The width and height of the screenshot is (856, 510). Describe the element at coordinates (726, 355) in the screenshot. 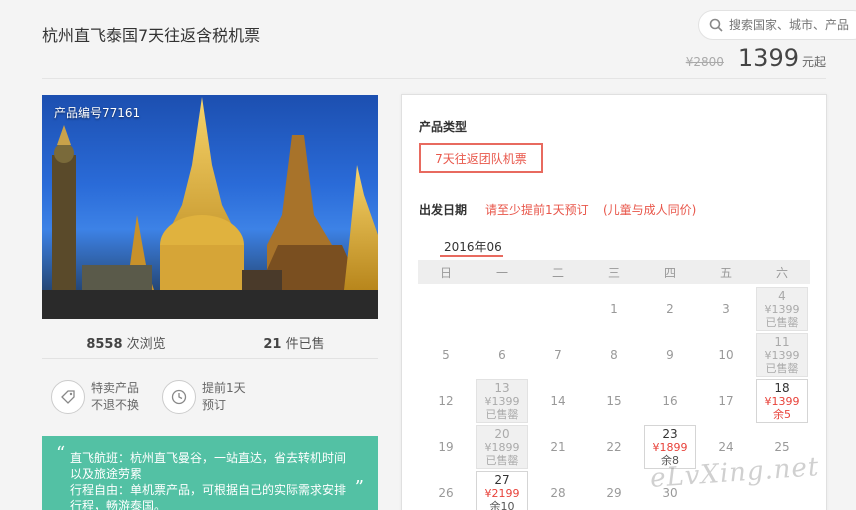

I see `calendar-cell: 10` at that location.